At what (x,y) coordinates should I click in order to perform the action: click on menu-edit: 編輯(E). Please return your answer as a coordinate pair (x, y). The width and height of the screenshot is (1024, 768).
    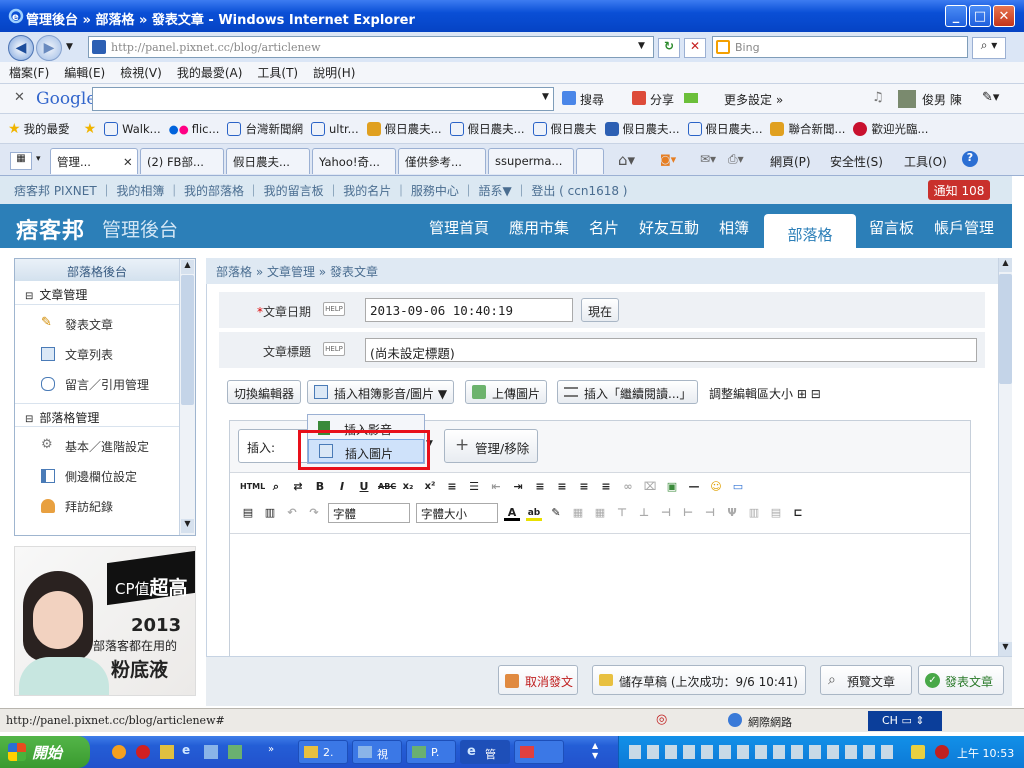
    Looking at the image, I should click on (84, 72).